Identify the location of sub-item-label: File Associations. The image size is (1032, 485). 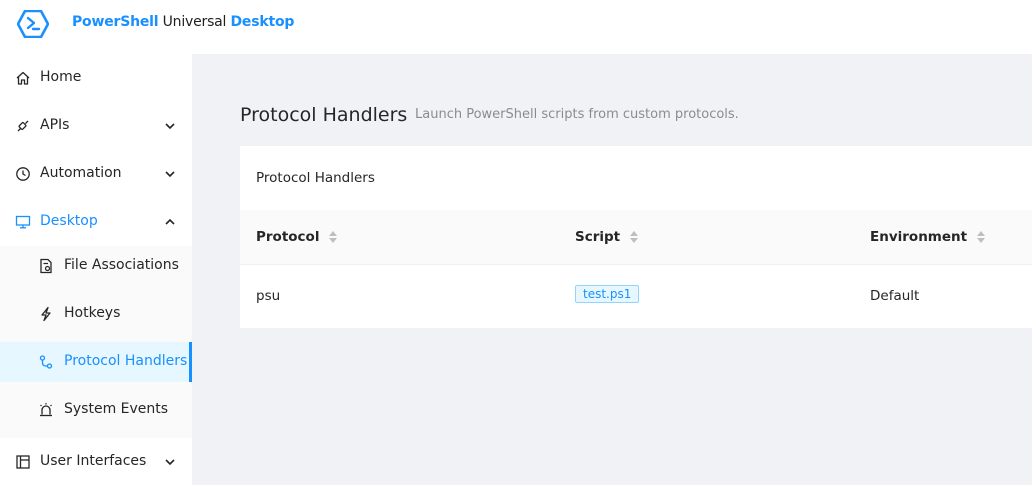
(121, 265).